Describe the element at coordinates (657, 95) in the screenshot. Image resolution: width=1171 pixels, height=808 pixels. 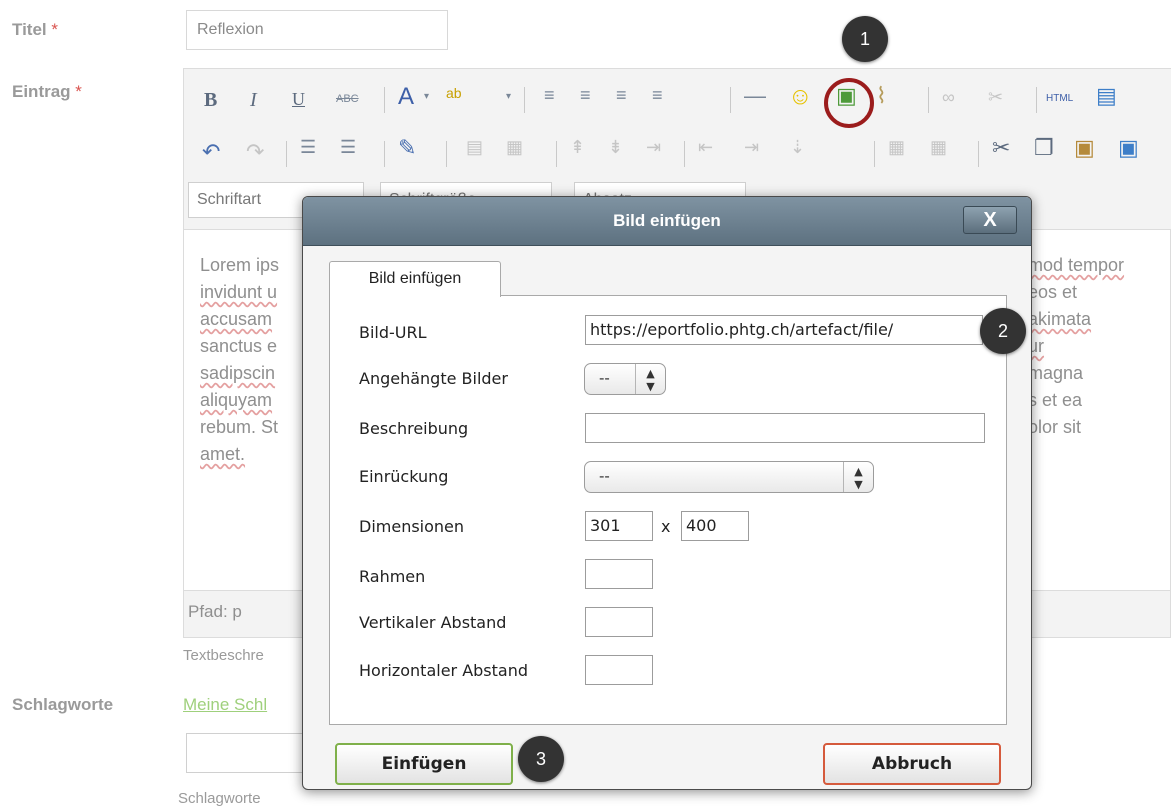
I see `align-justify-icon: ≡` at that location.